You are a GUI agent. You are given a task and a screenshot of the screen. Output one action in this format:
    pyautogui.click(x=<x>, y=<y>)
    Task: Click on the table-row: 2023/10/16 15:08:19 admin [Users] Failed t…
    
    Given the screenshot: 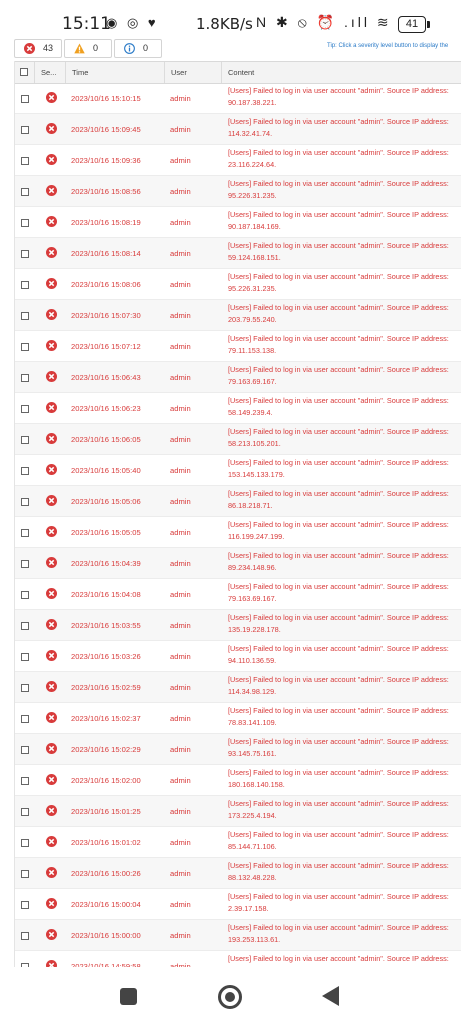 What is the action you would take?
    pyautogui.click(x=238, y=222)
    